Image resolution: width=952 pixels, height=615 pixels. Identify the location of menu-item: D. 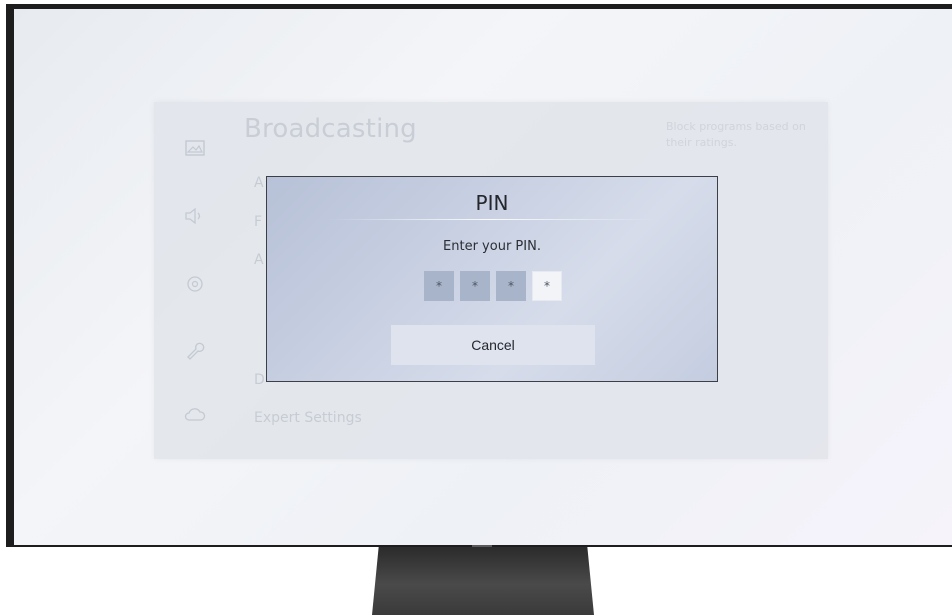
(259, 380).